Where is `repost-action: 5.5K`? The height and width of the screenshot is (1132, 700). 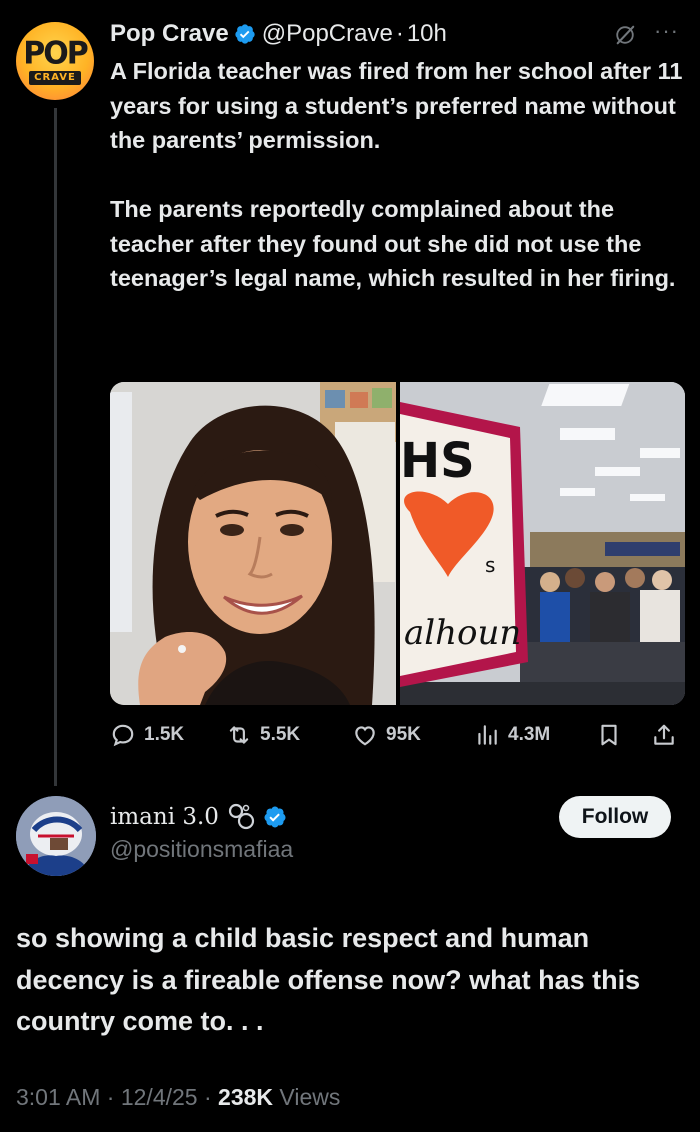 repost-action: 5.5K is located at coordinates (263, 735).